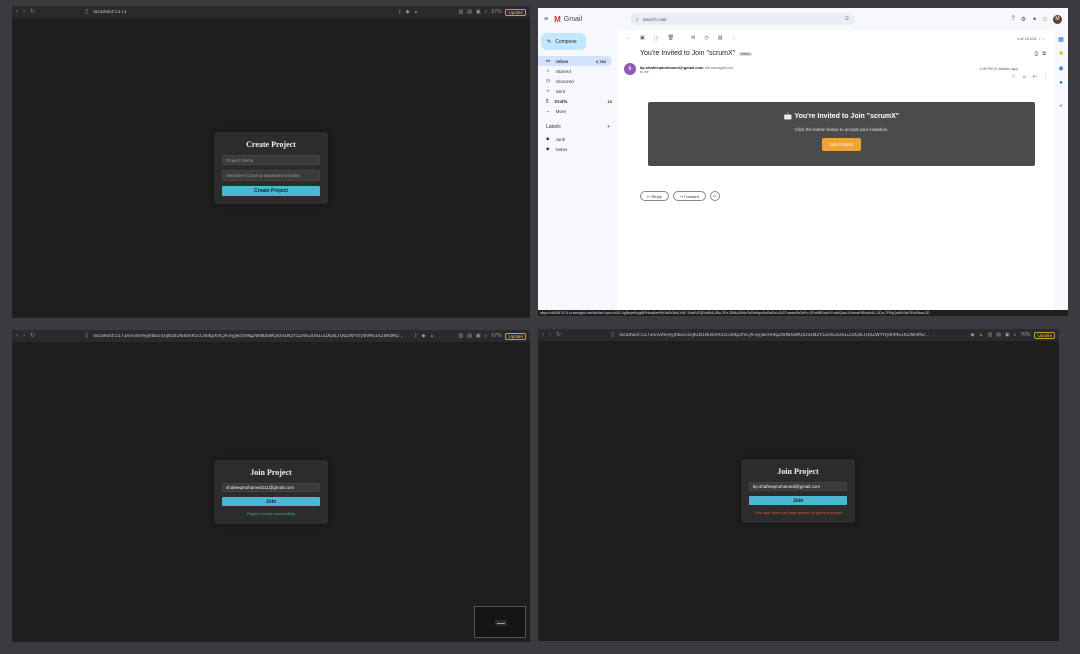 The width and height of the screenshot is (1080, 654). I want to click on delete-icon: 🗑, so click(671, 38).